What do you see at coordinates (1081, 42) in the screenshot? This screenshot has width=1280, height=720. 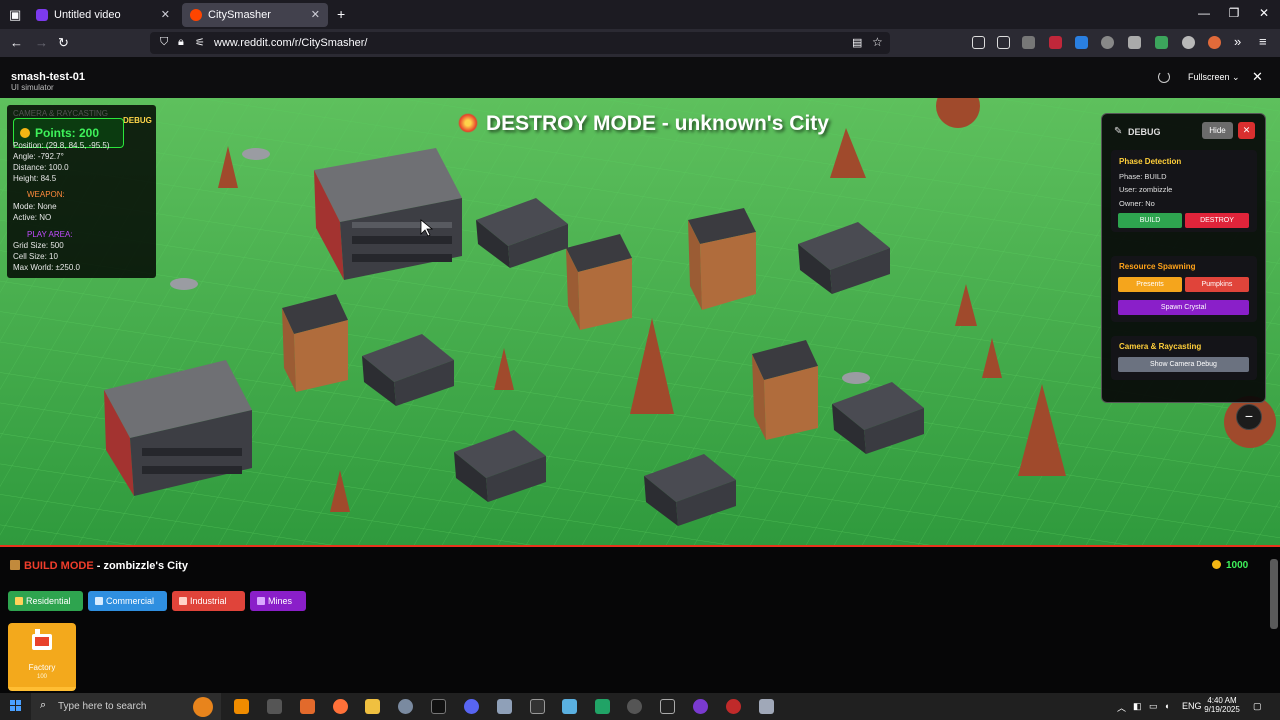 I see `extension-c-icon` at bounding box center [1081, 42].